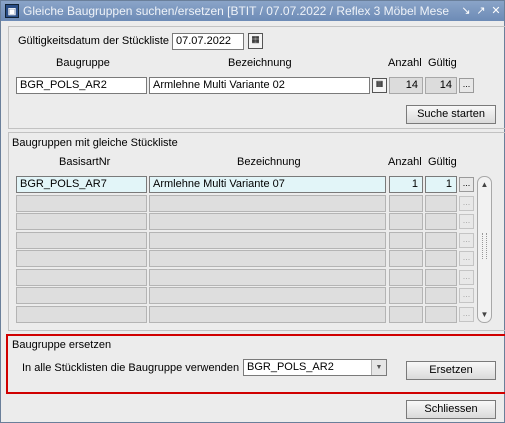  Describe the element at coordinates (405, 162) in the screenshot. I see `header-anzahl-results: Anzahl` at that location.